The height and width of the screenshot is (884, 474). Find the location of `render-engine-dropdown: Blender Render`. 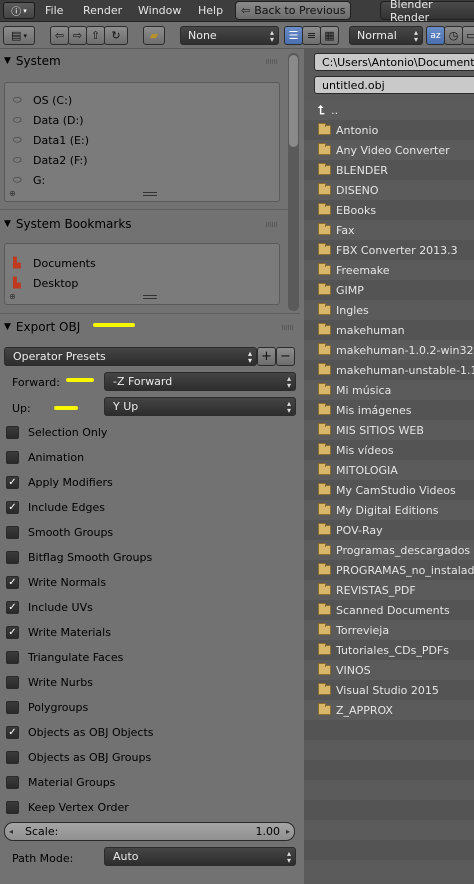

render-engine-dropdown: Blender Render is located at coordinates (427, 12).